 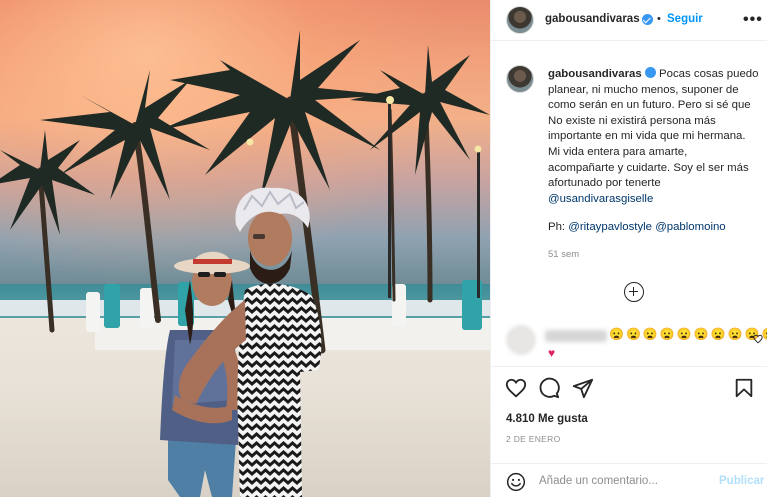 I want to click on paper-plane-icon, so click(x=583, y=388).